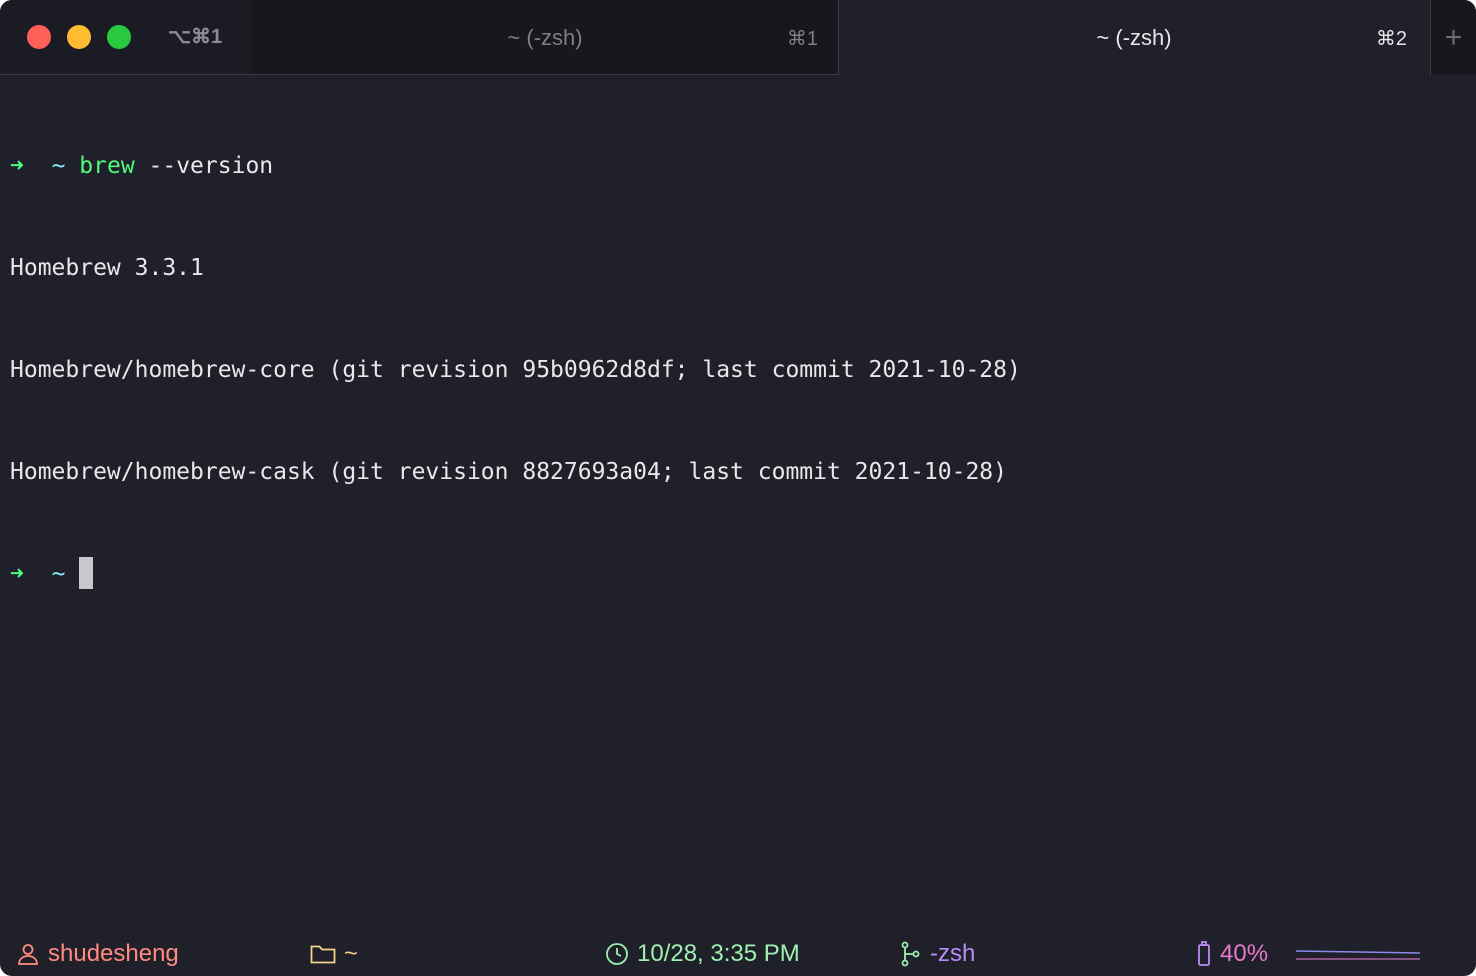 This screenshot has width=1476, height=976. I want to click on user-icon, so click(28, 954).